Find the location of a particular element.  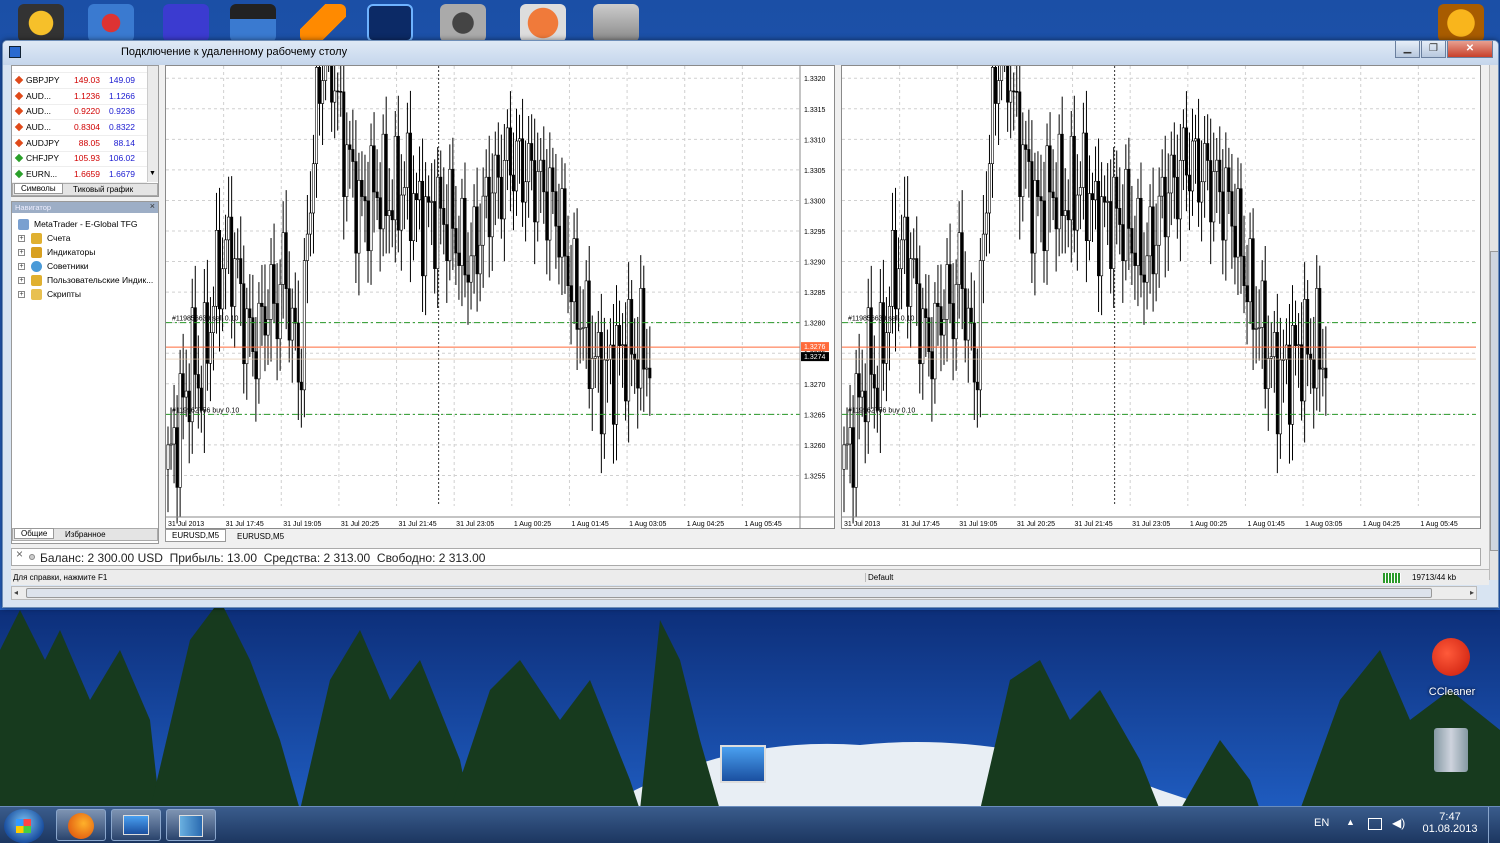

market-watch-scrollbar: ▼ is located at coordinates (152, 124).